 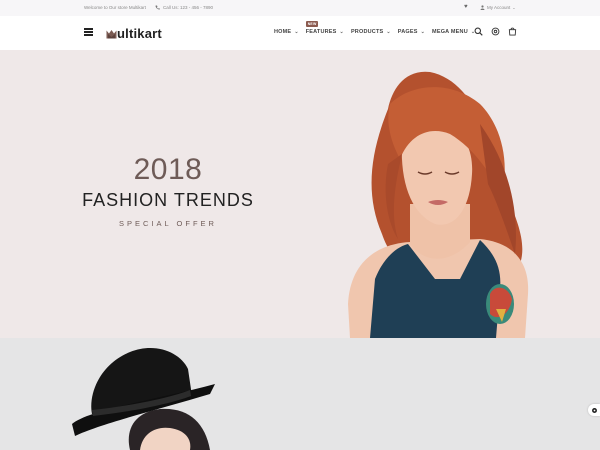 I want to click on my-account-link: My Account ⌄, so click(x=498, y=7).